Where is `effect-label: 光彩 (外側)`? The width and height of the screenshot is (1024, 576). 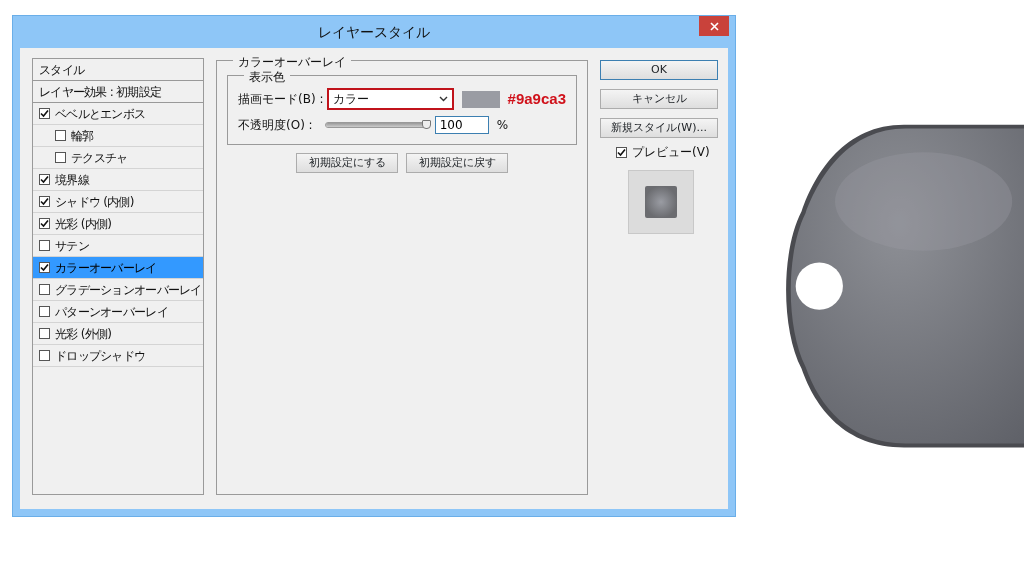
effect-label: 光彩 (外側) is located at coordinates (83, 334).